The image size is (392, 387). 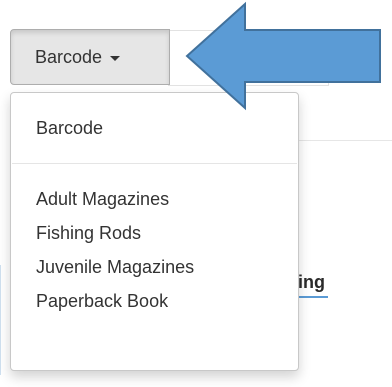 I want to click on pointer-arrow-graphic, so click(x=283, y=56).